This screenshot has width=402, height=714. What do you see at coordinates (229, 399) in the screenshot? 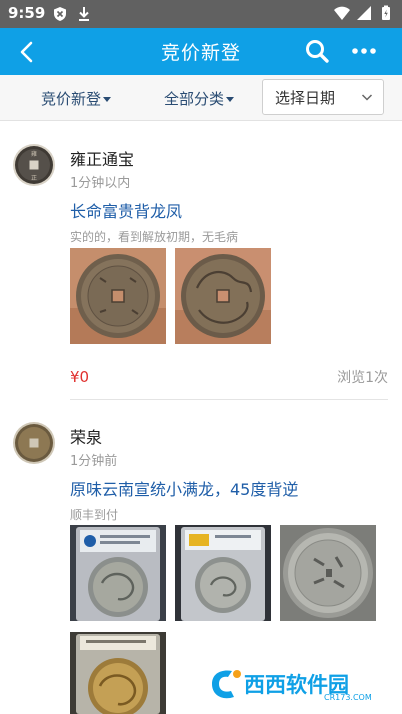
I see `divider` at bounding box center [229, 399].